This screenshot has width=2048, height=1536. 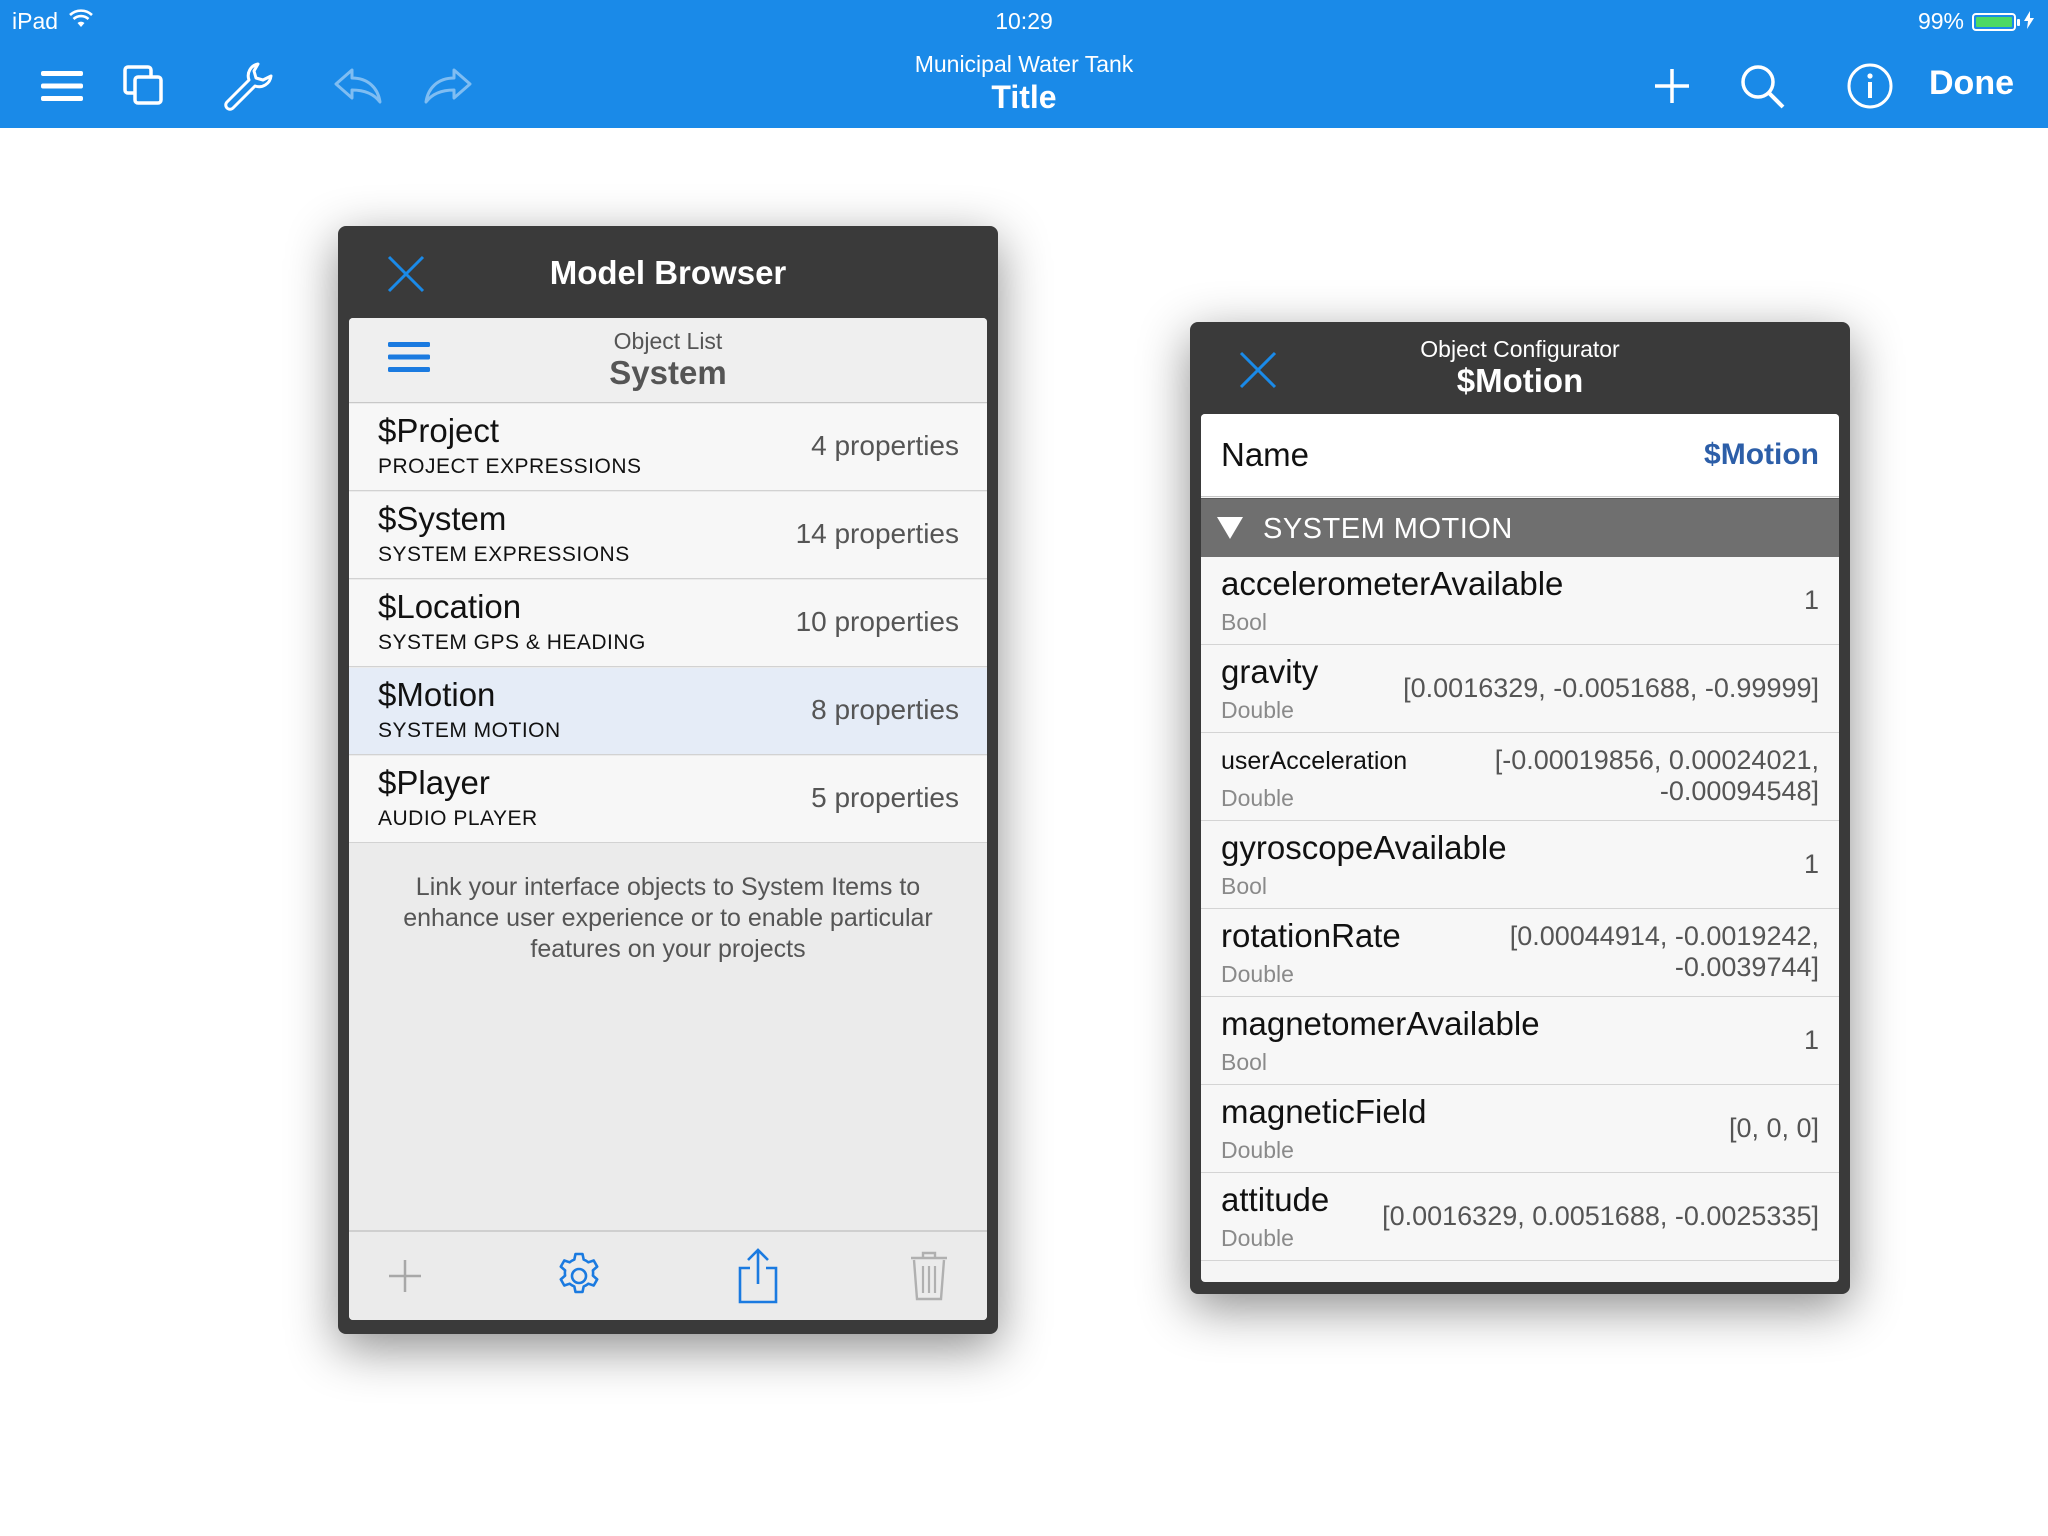 What do you see at coordinates (1388, 529) in the screenshot?
I see `section-label: SYSTEM MOTION` at bounding box center [1388, 529].